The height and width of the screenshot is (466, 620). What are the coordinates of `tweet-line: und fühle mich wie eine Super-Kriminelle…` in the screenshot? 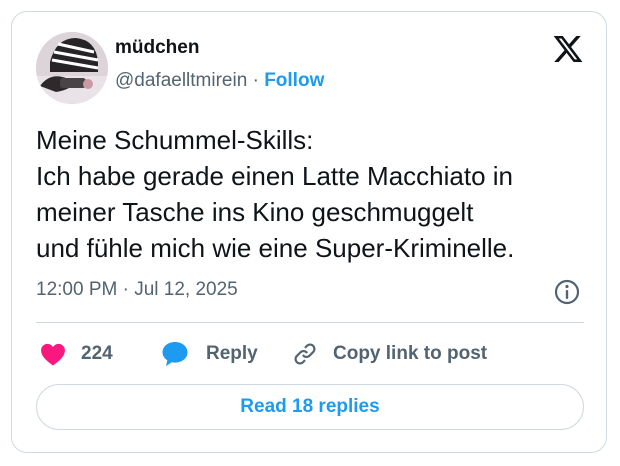 It's located at (275, 248).